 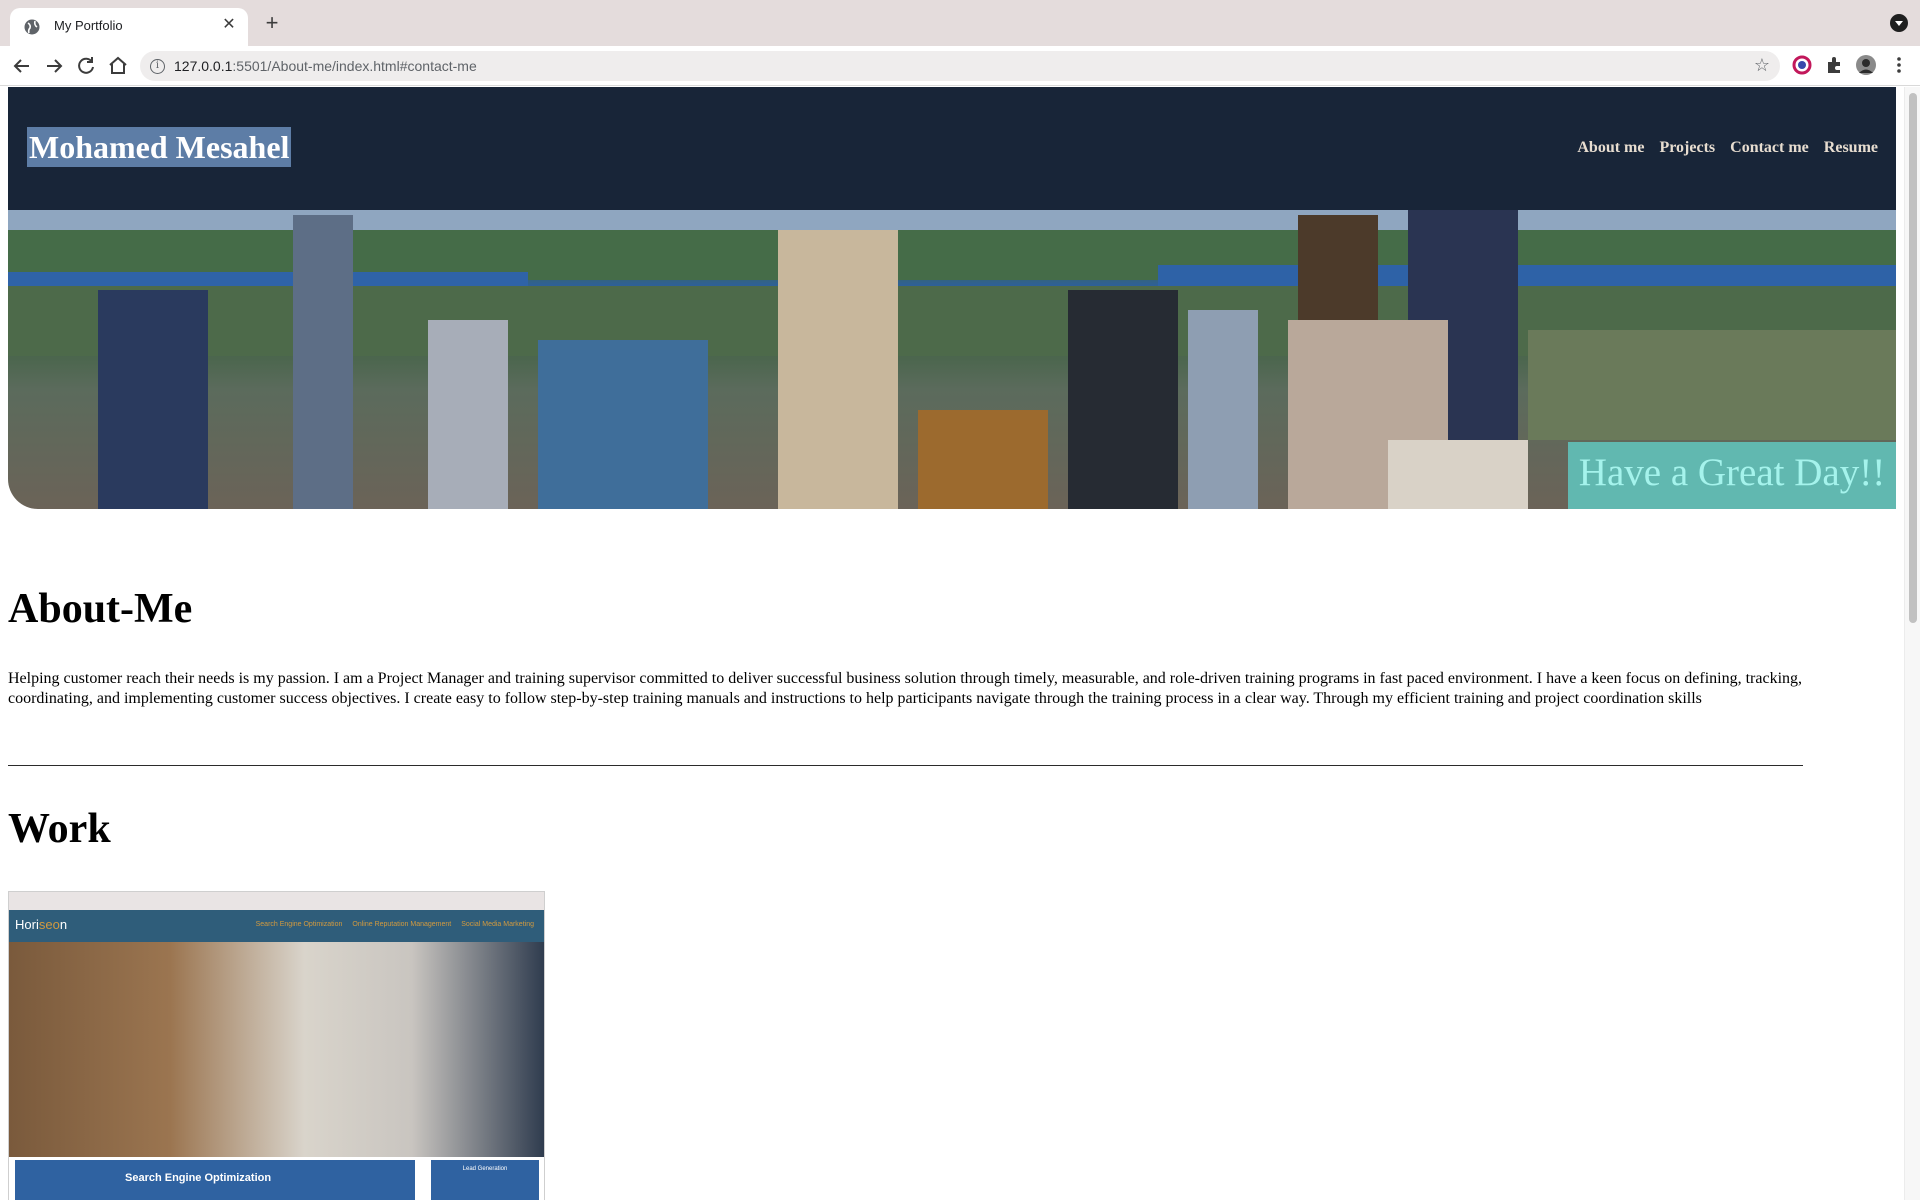 What do you see at coordinates (1834, 65) in the screenshot?
I see `extensions-puzzle-icon` at bounding box center [1834, 65].